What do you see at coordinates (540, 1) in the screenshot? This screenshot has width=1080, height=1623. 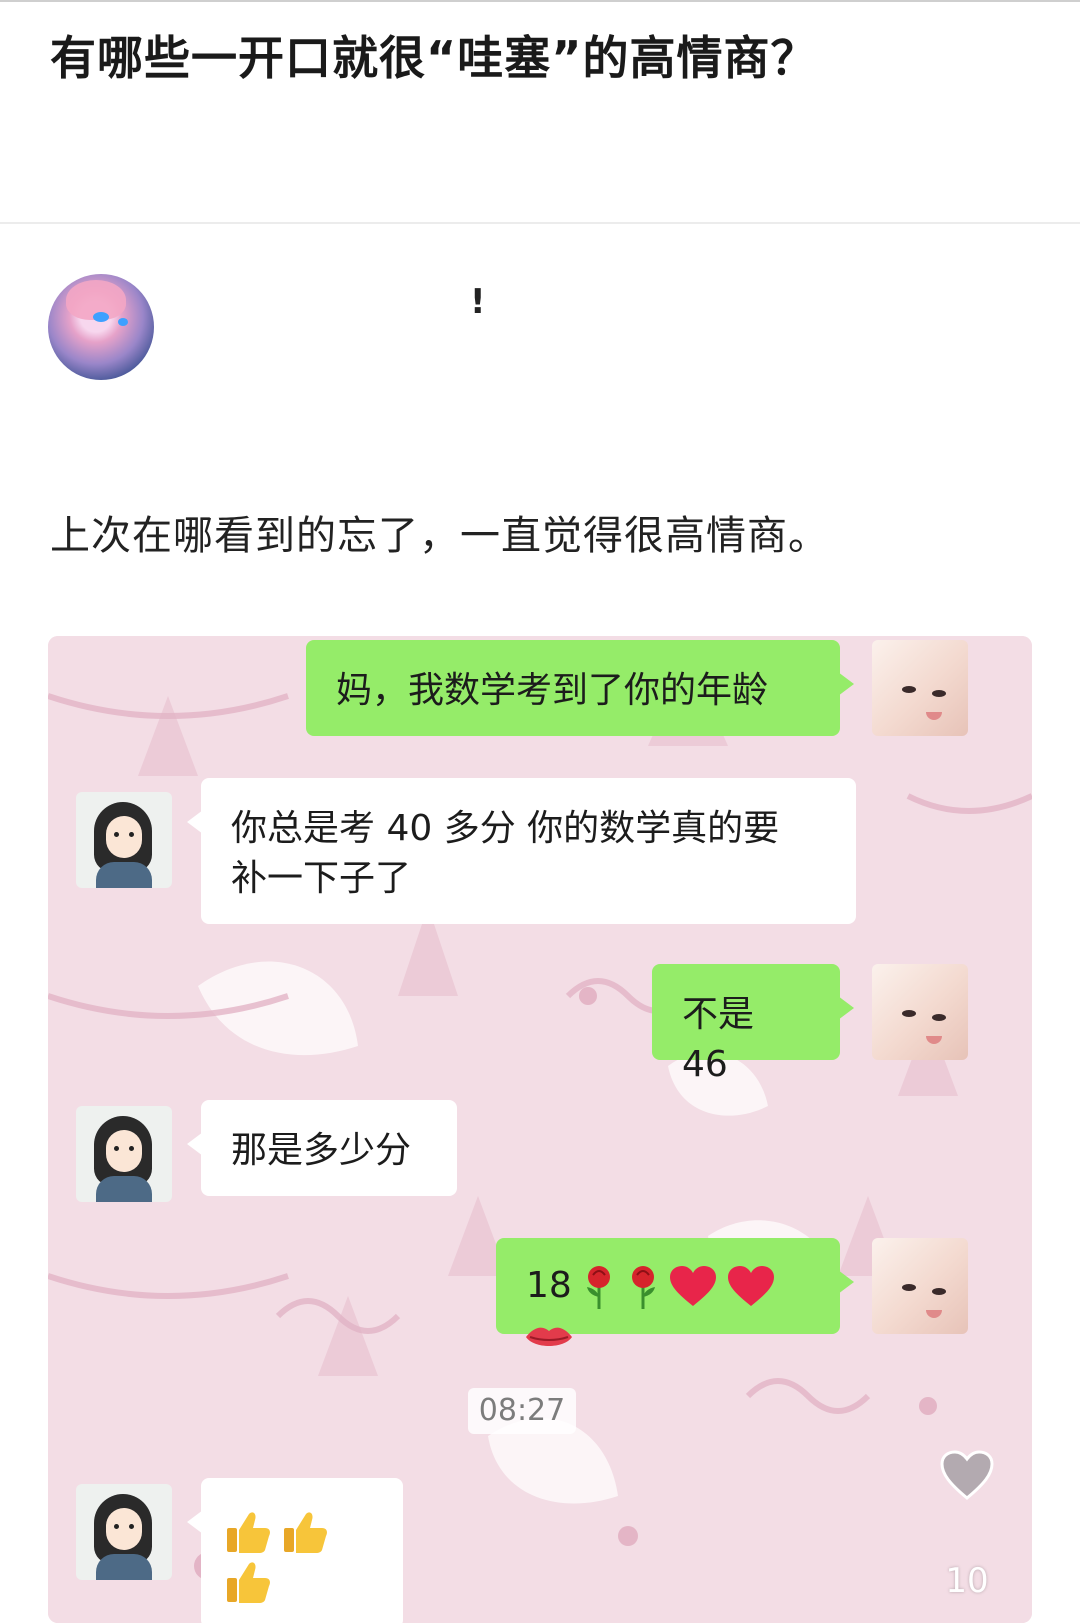 I see `top-edge` at bounding box center [540, 1].